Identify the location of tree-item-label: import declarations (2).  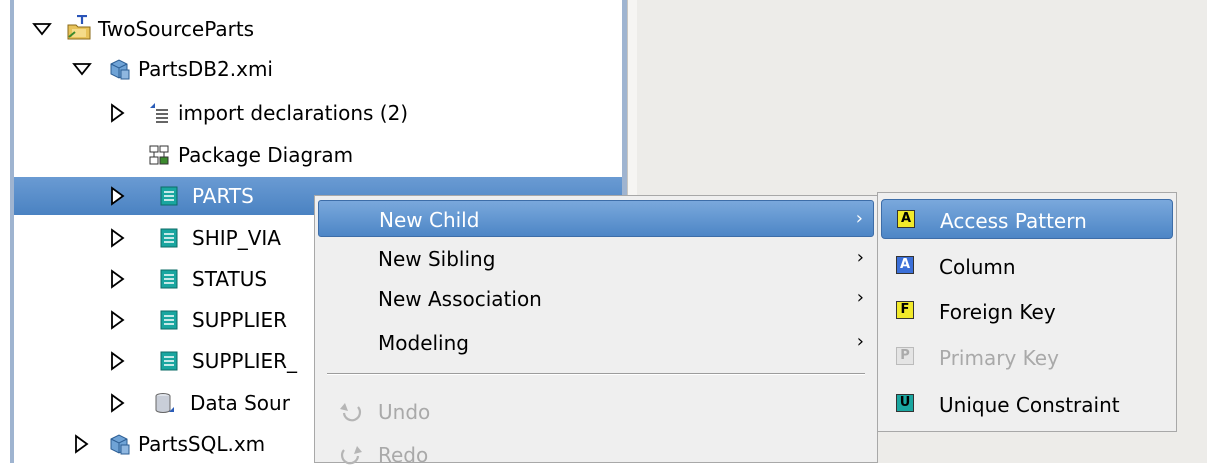
(293, 113).